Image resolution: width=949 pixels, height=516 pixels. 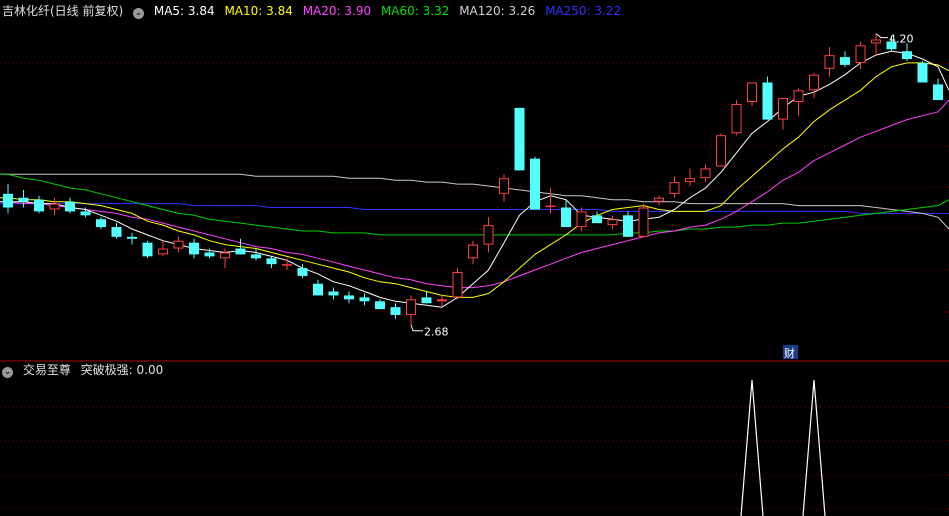 I want to click on ma250-label: MA250: 3.22, so click(x=583, y=11).